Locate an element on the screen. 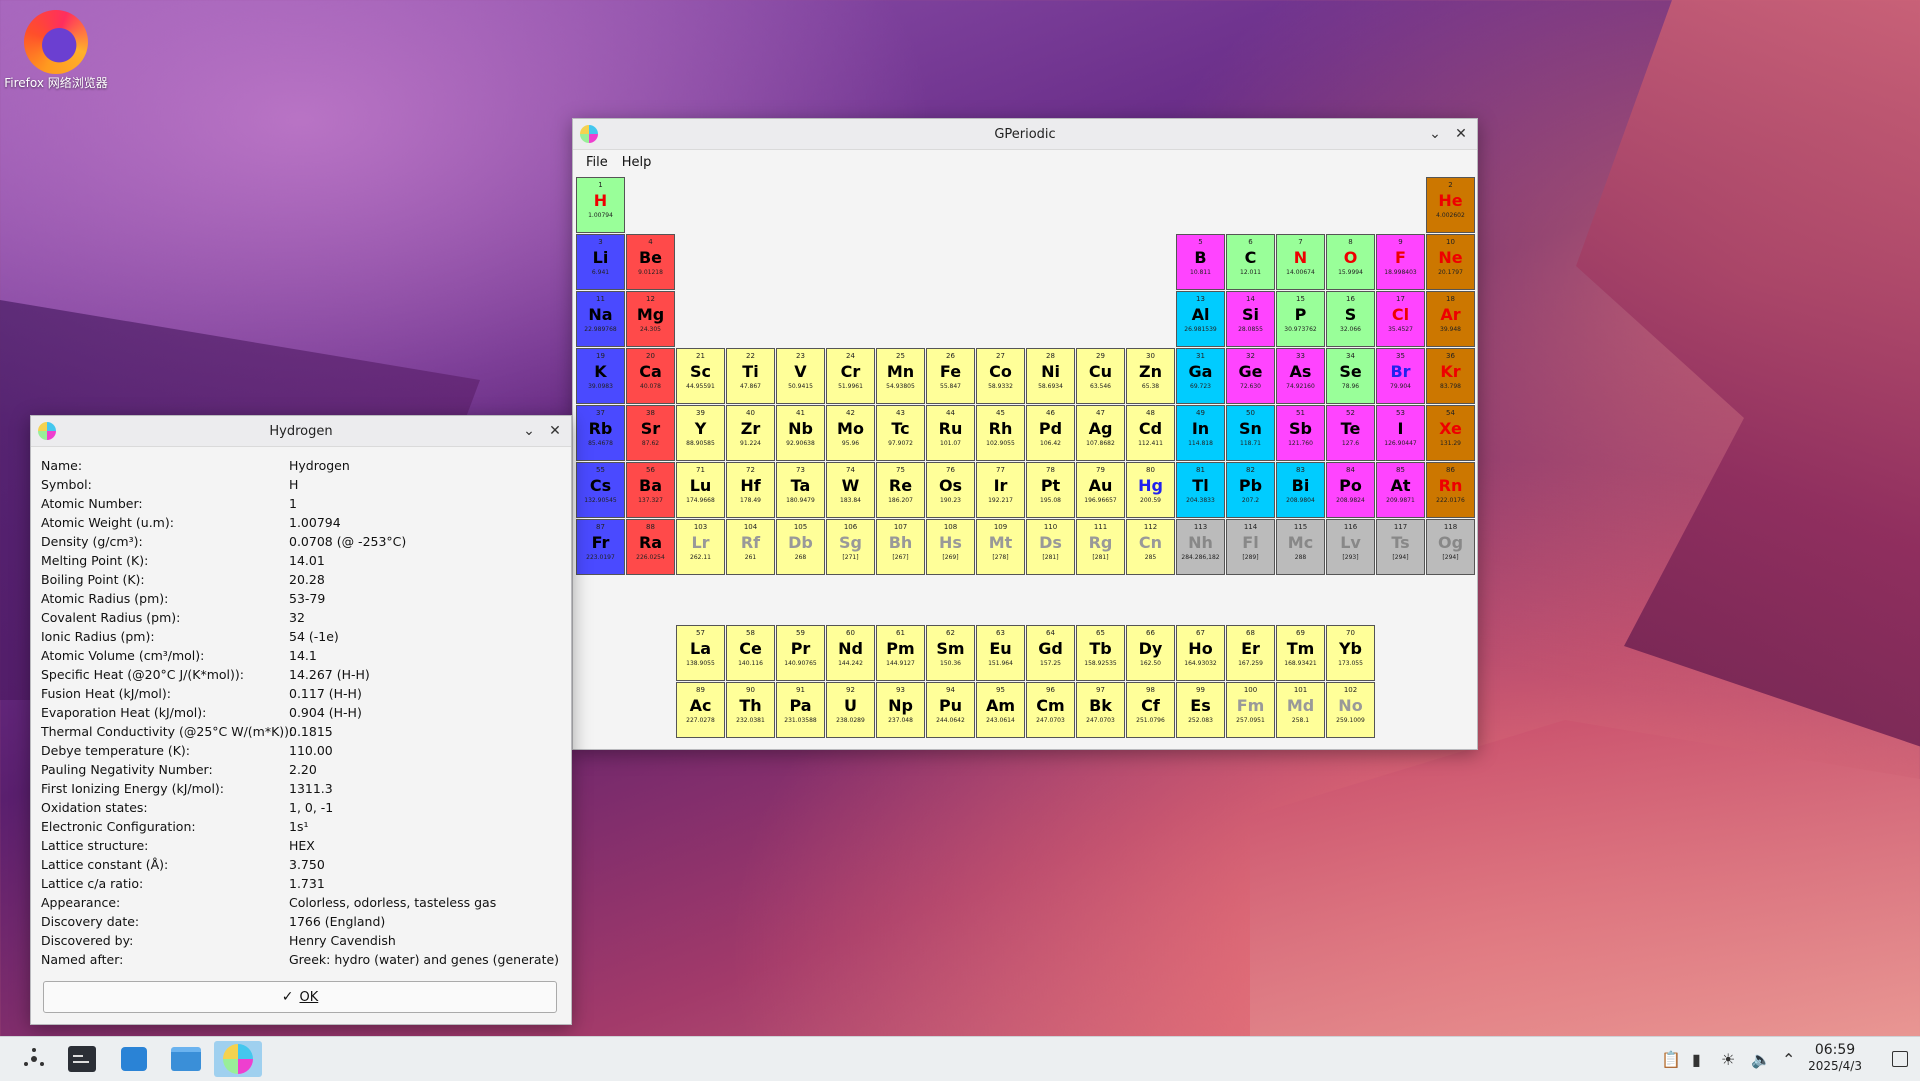  element-cell-p: 15 P 30.973762 is located at coordinates (1300, 319).